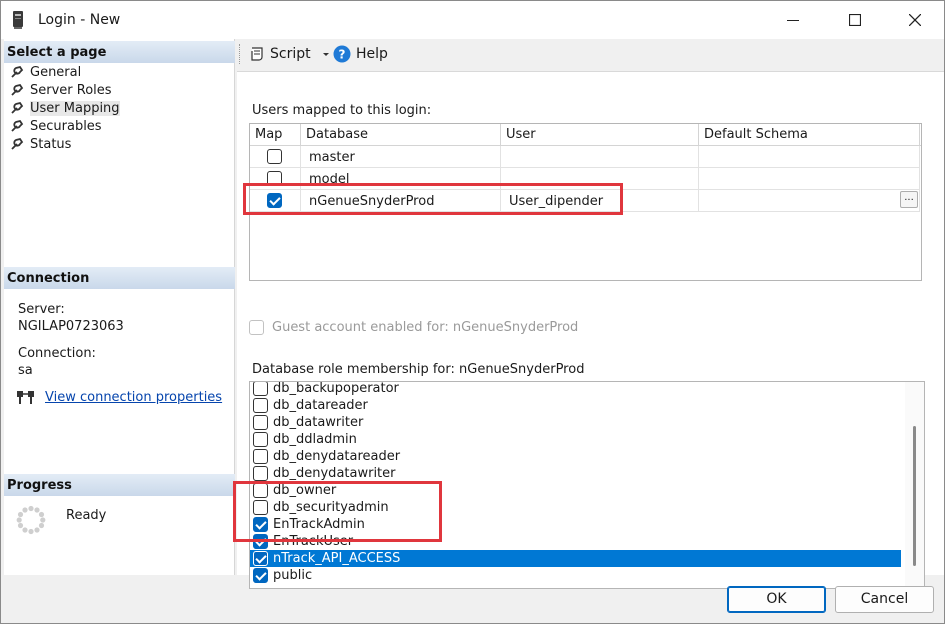 The height and width of the screenshot is (624, 945). I want to click on list-item: nTrack_API_ACCESS, so click(575, 558).